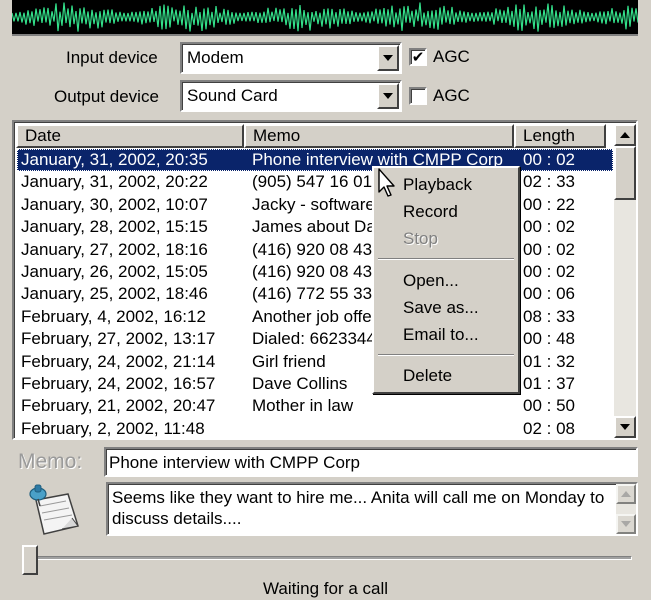 The width and height of the screenshot is (651, 600). I want to click on checkmark-icon: ✔, so click(418, 57).